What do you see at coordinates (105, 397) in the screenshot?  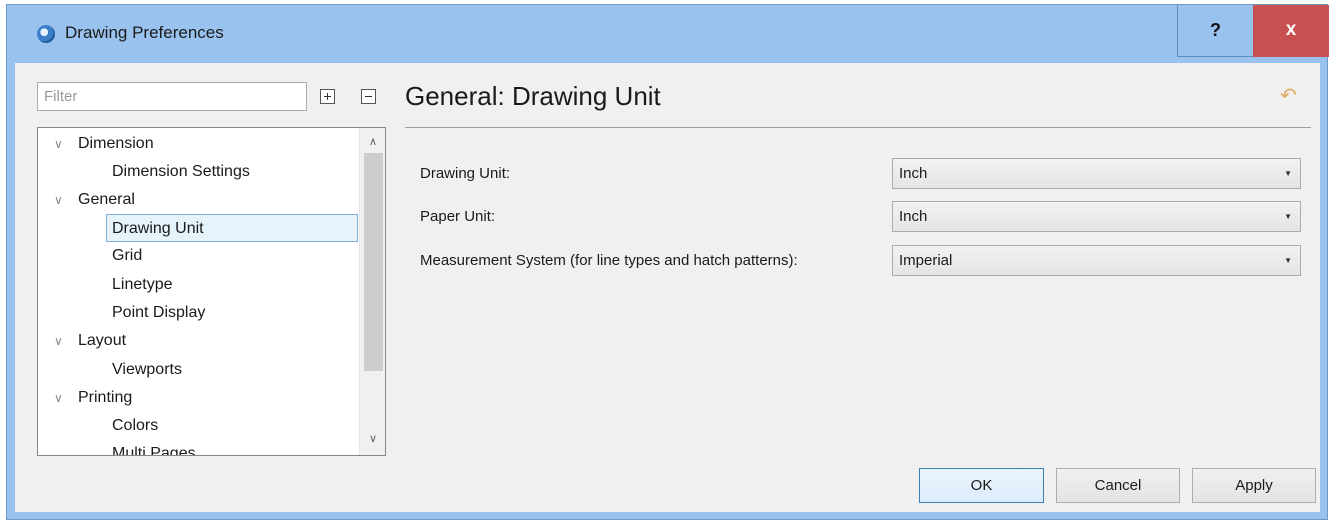 I see `tree-item-label: Printing` at bounding box center [105, 397].